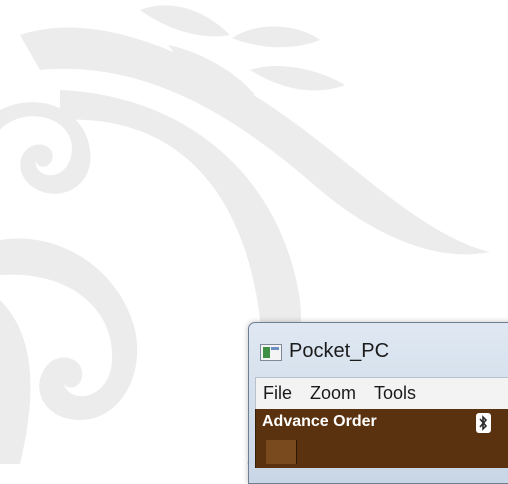  What do you see at coordinates (281, 452) in the screenshot?
I see `content-cell` at bounding box center [281, 452].